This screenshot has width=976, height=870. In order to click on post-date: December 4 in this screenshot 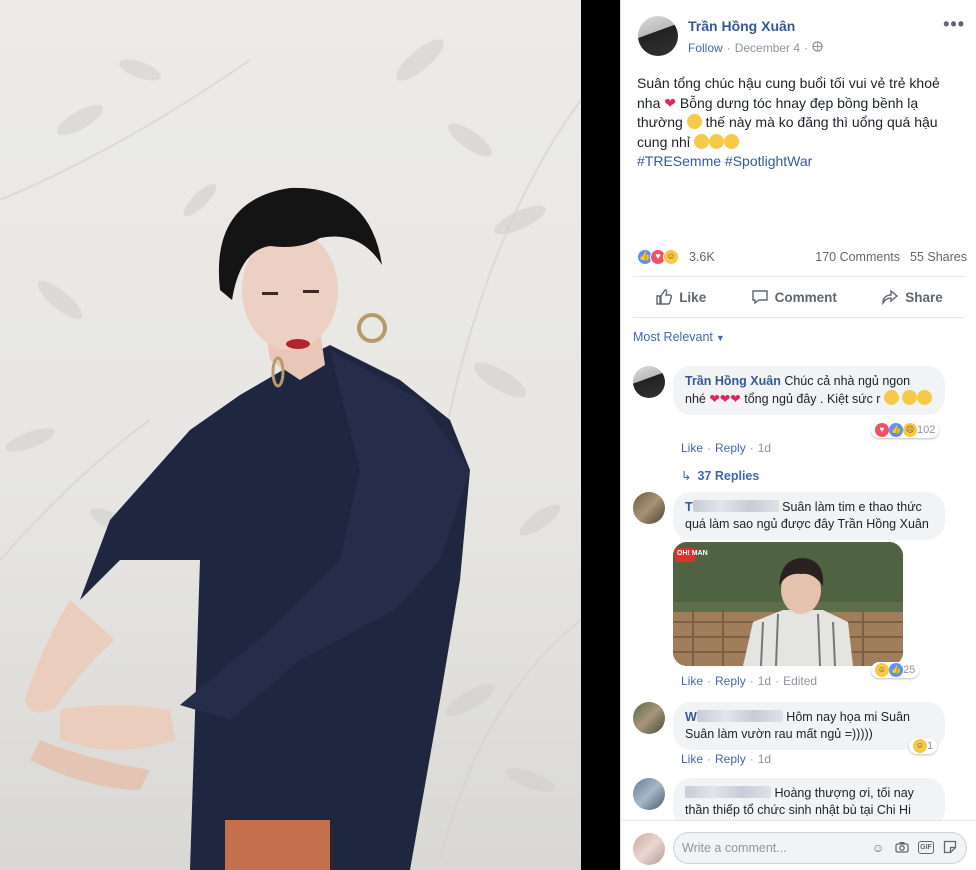, I will do `click(767, 48)`.